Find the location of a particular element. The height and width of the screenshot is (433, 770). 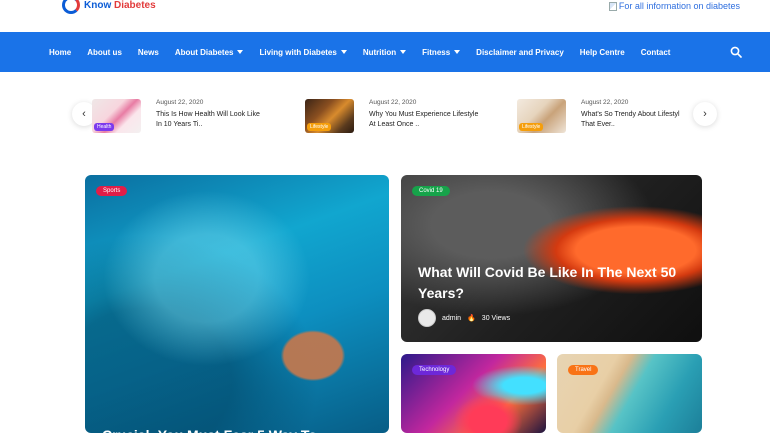

nav-item-news: News is located at coordinates (148, 52).